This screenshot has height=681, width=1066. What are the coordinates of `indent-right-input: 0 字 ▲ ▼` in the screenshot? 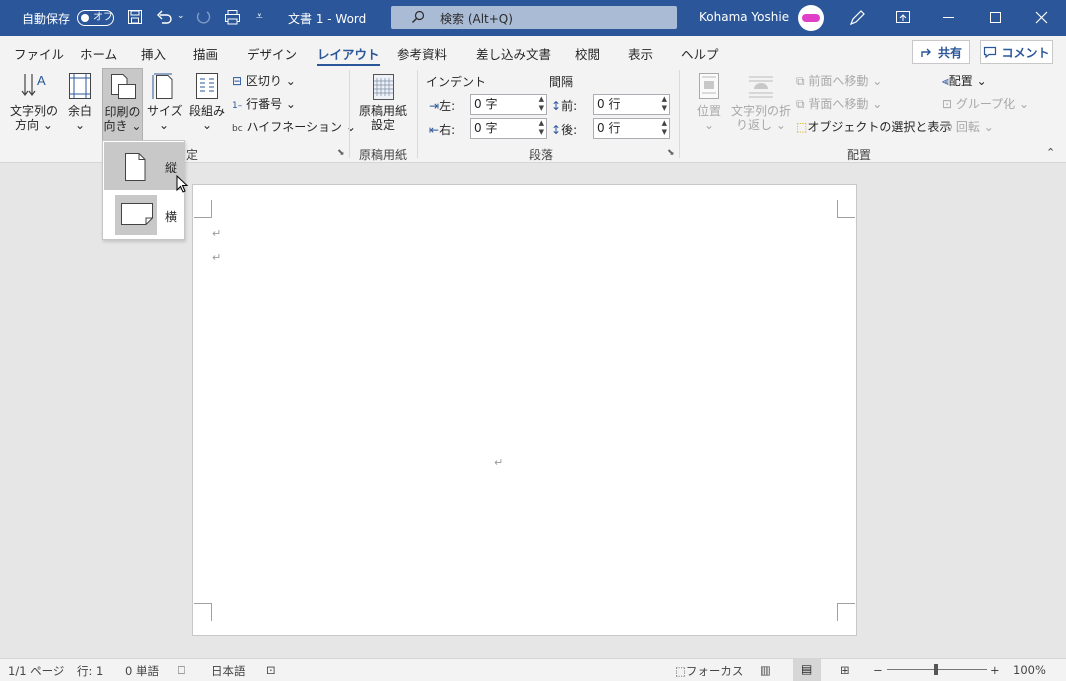 It's located at (508, 128).